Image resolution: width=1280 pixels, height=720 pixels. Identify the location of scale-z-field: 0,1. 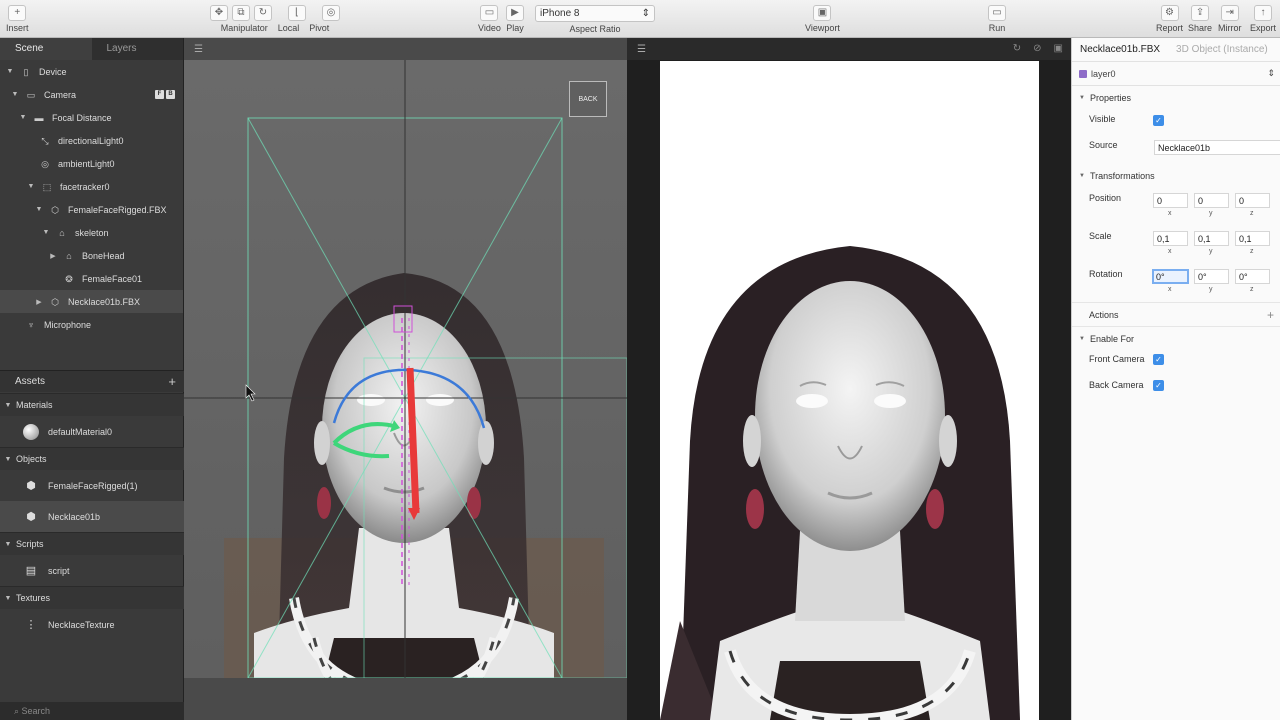
(1252, 238).